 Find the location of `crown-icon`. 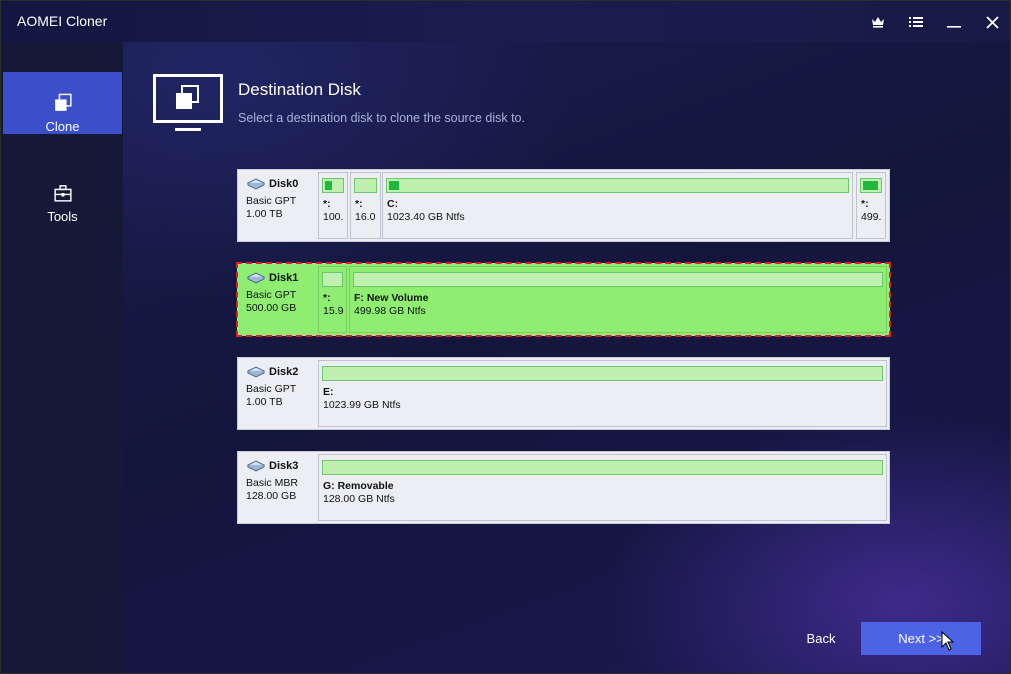

crown-icon is located at coordinates (878, 22).